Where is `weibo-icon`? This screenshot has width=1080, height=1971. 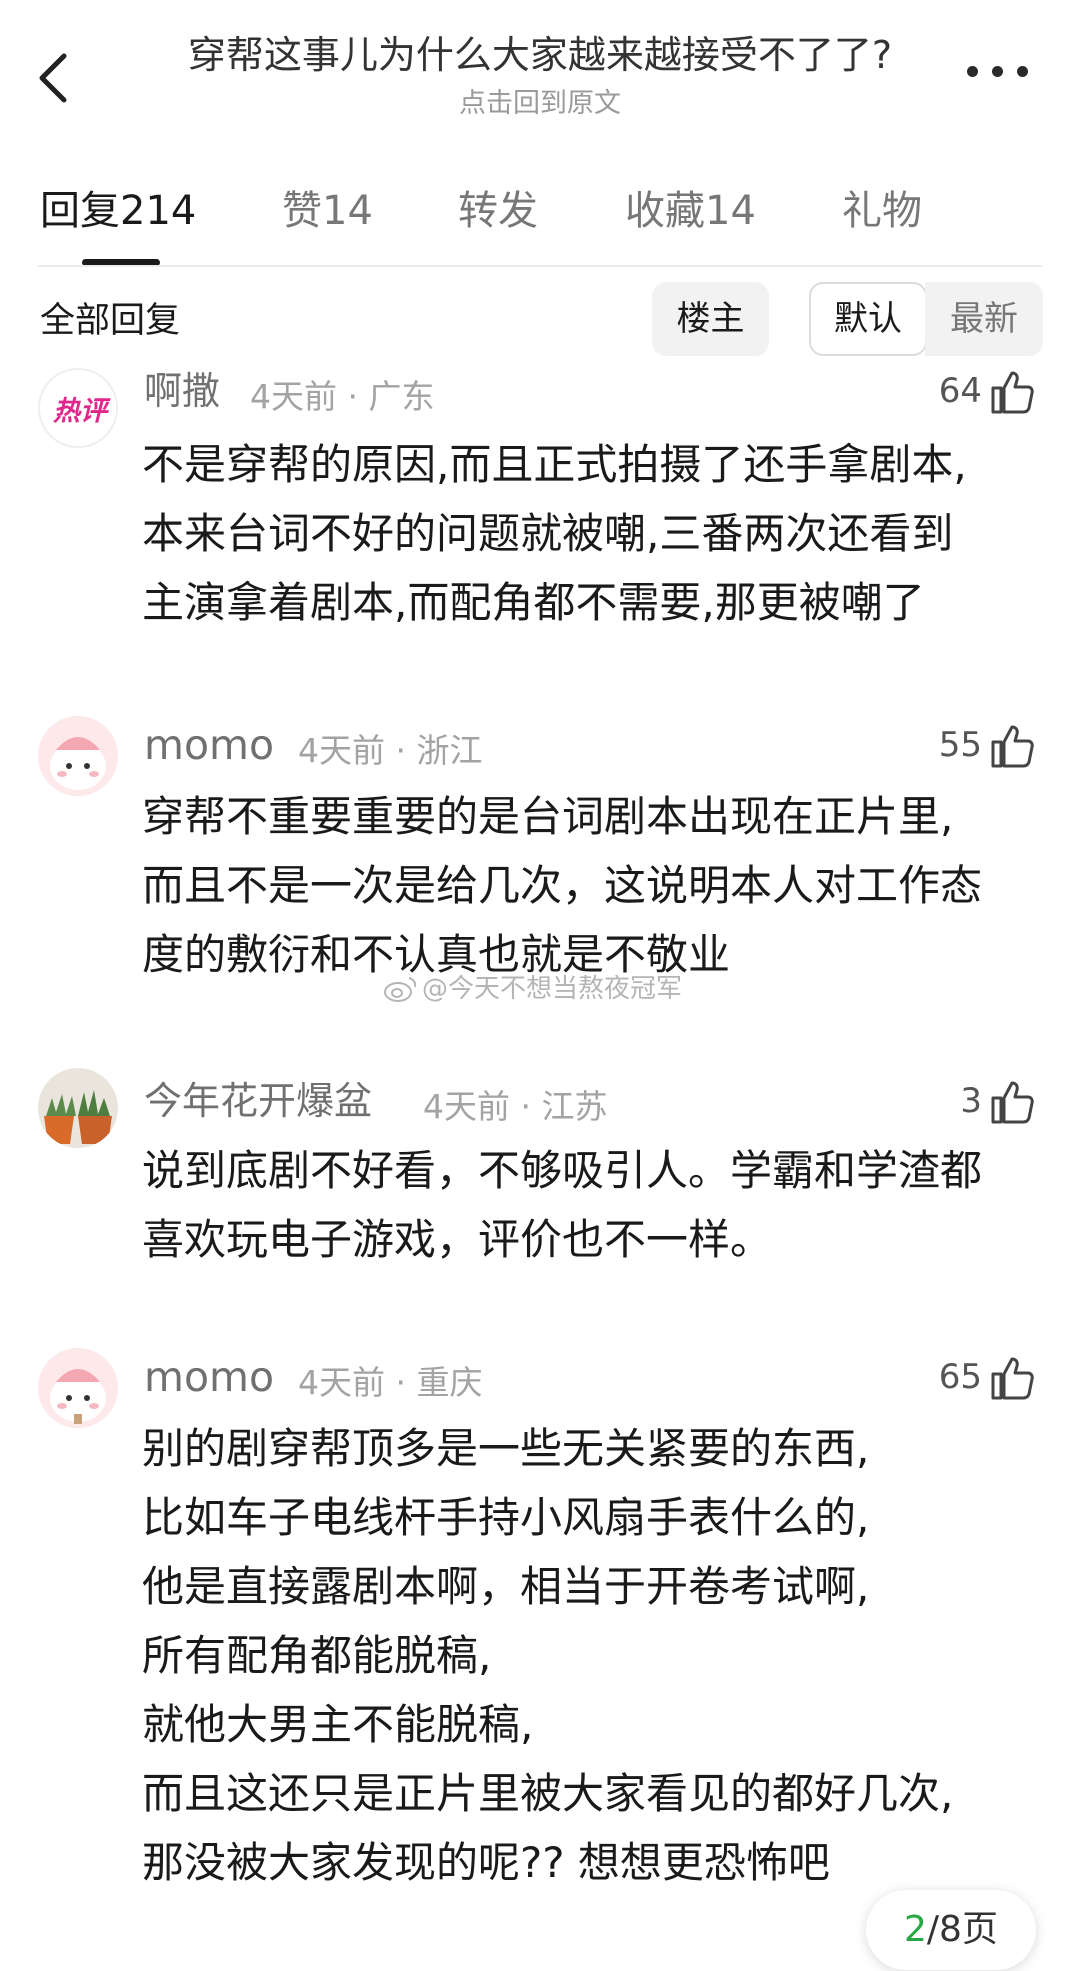
weibo-icon is located at coordinates (400, 989).